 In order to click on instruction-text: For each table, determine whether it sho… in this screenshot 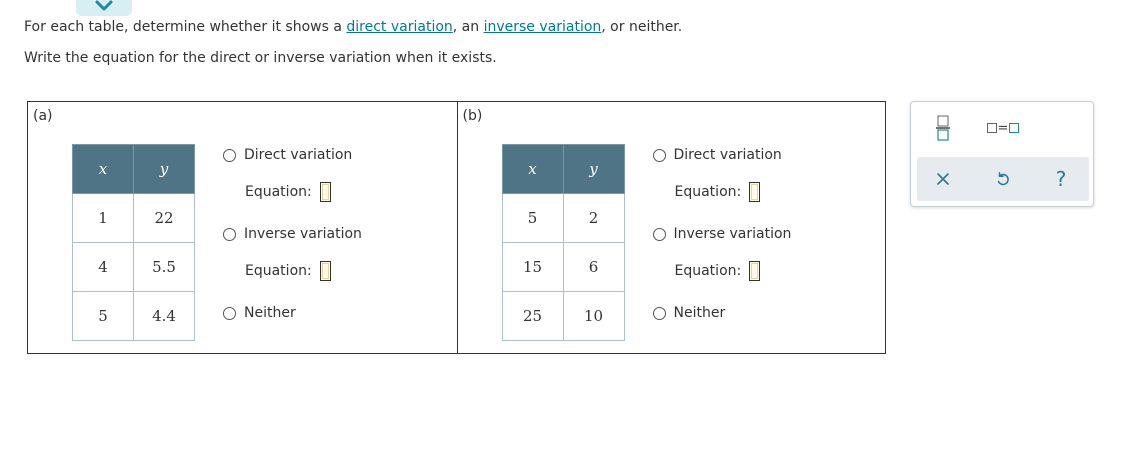, I will do `click(185, 27)`.